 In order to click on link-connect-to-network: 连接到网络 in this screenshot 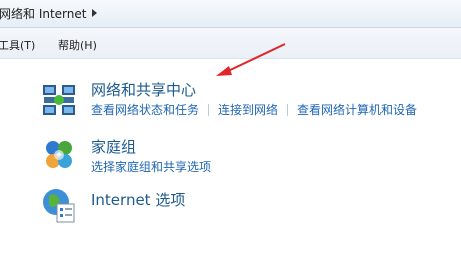, I will do `click(248, 109)`.